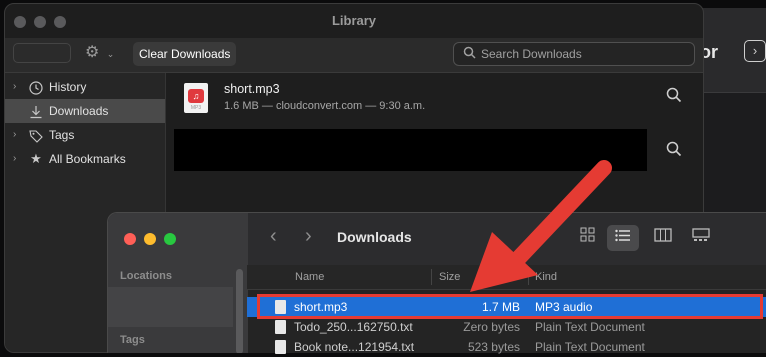 This screenshot has width=766, height=357. What do you see at coordinates (755, 51) in the screenshot?
I see `sidebar-toggle-icon: ›` at bounding box center [755, 51].